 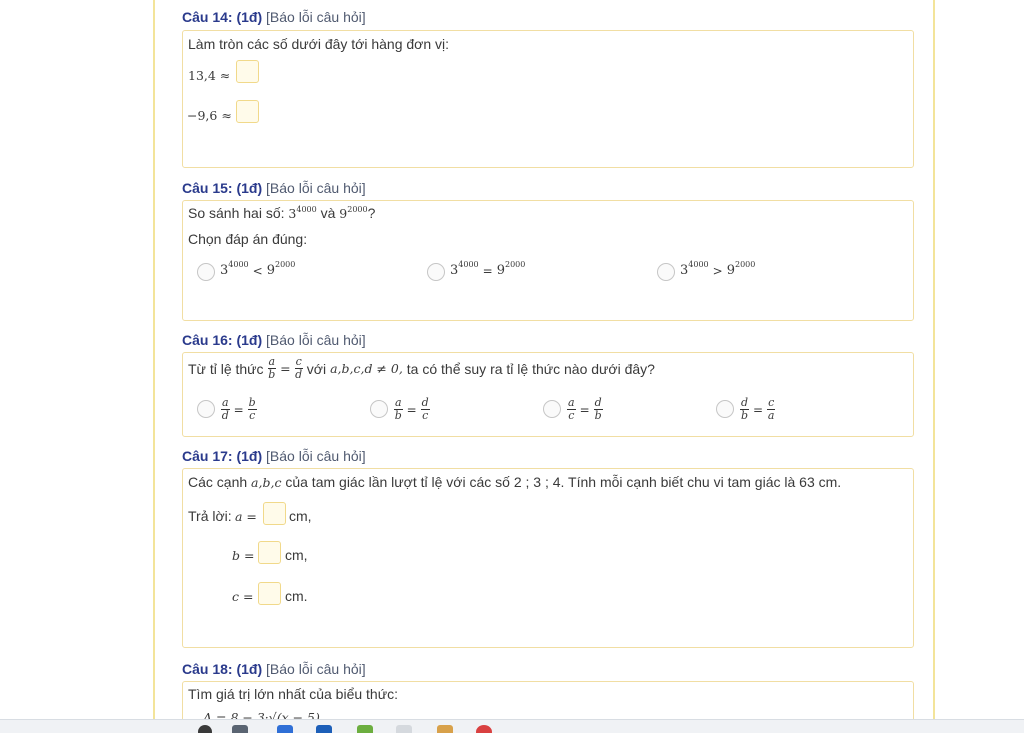 What do you see at coordinates (222, 456) in the screenshot?
I see `q17-title: Câu 17: (1đ)` at bounding box center [222, 456].